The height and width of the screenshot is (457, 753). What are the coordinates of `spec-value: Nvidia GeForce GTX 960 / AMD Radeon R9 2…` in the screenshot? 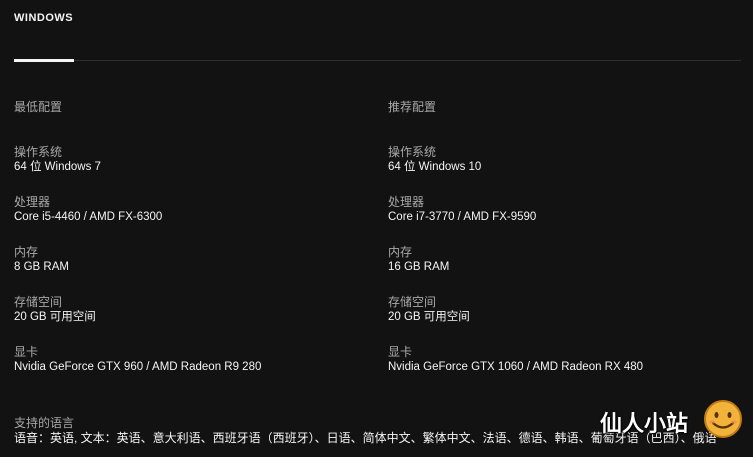 It's located at (138, 367).